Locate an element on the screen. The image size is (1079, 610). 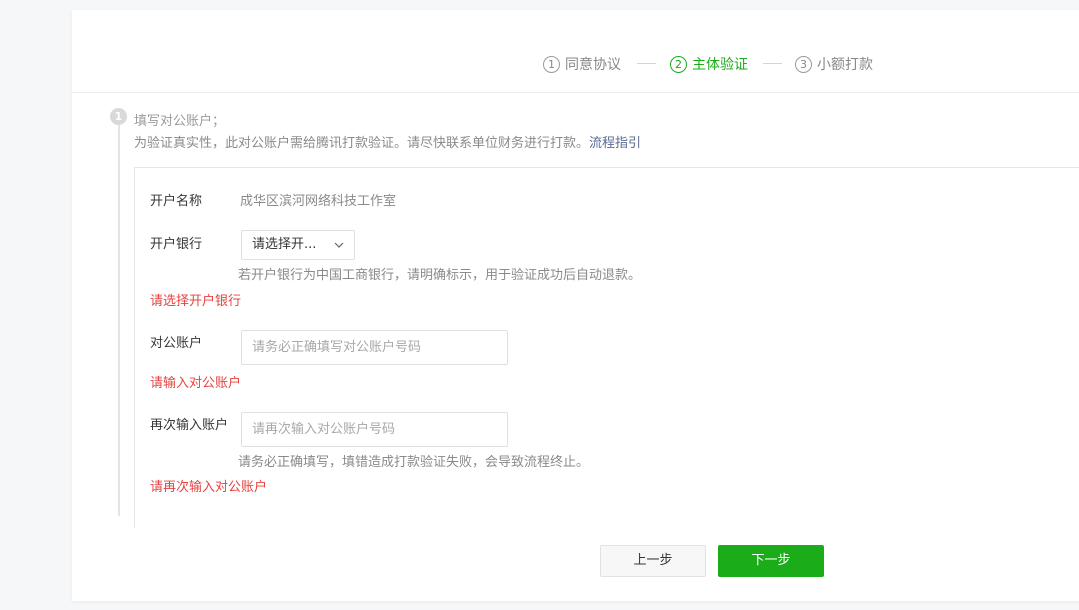
step-number-icon: 1 is located at coordinates (551, 64).